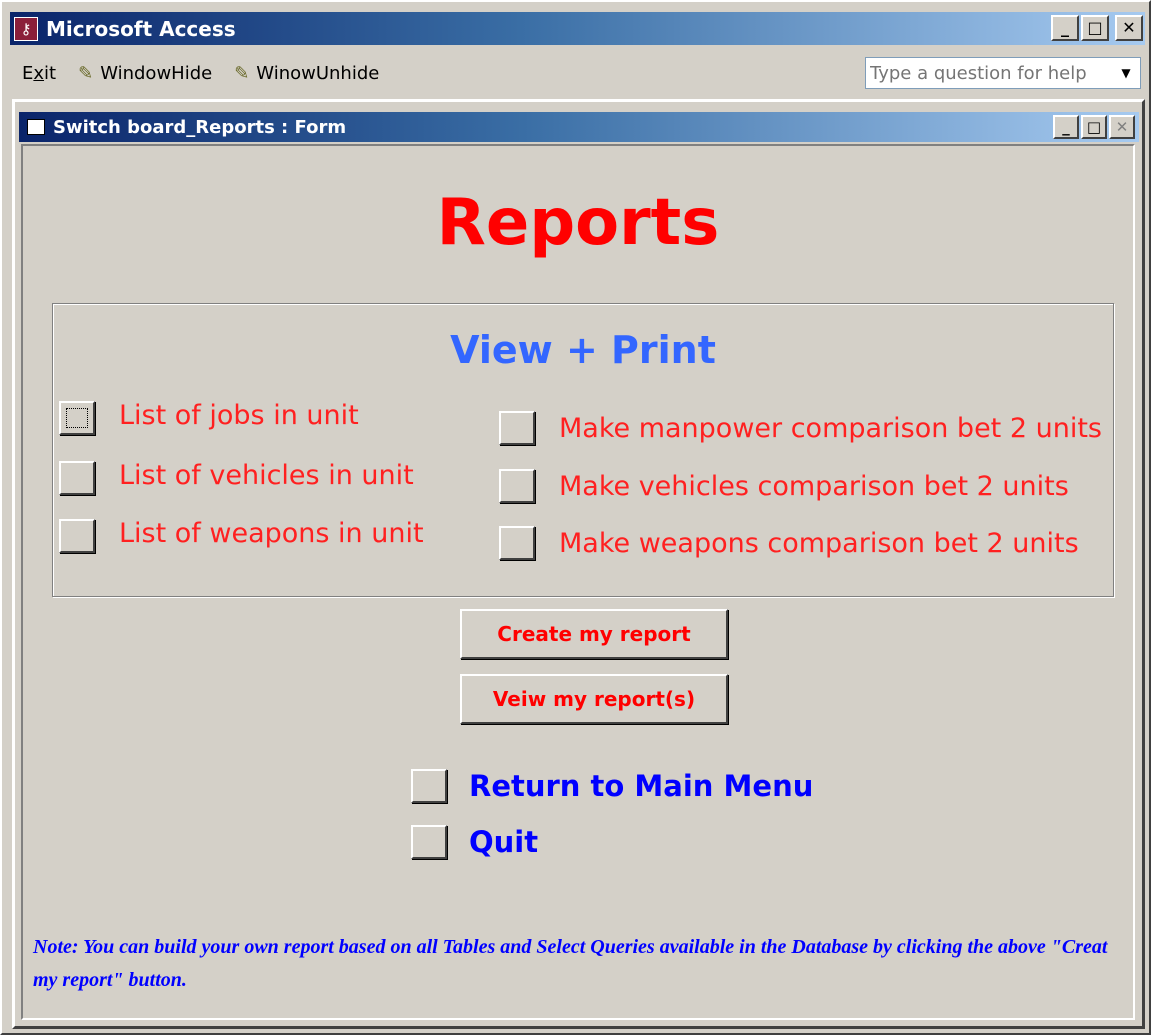 Image resolution: width=1151 pixels, height=1035 pixels. What do you see at coordinates (504, 842) in the screenshot?
I see `quit-label: Quit` at bounding box center [504, 842].